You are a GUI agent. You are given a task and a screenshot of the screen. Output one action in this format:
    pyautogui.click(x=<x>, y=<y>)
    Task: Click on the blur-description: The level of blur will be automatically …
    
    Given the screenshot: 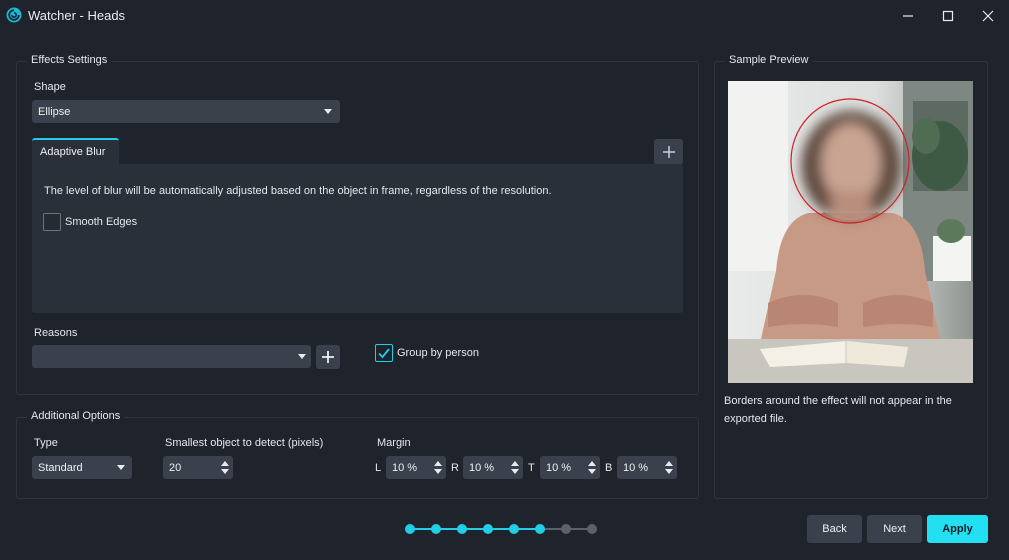 What is the action you would take?
    pyautogui.click(x=298, y=191)
    